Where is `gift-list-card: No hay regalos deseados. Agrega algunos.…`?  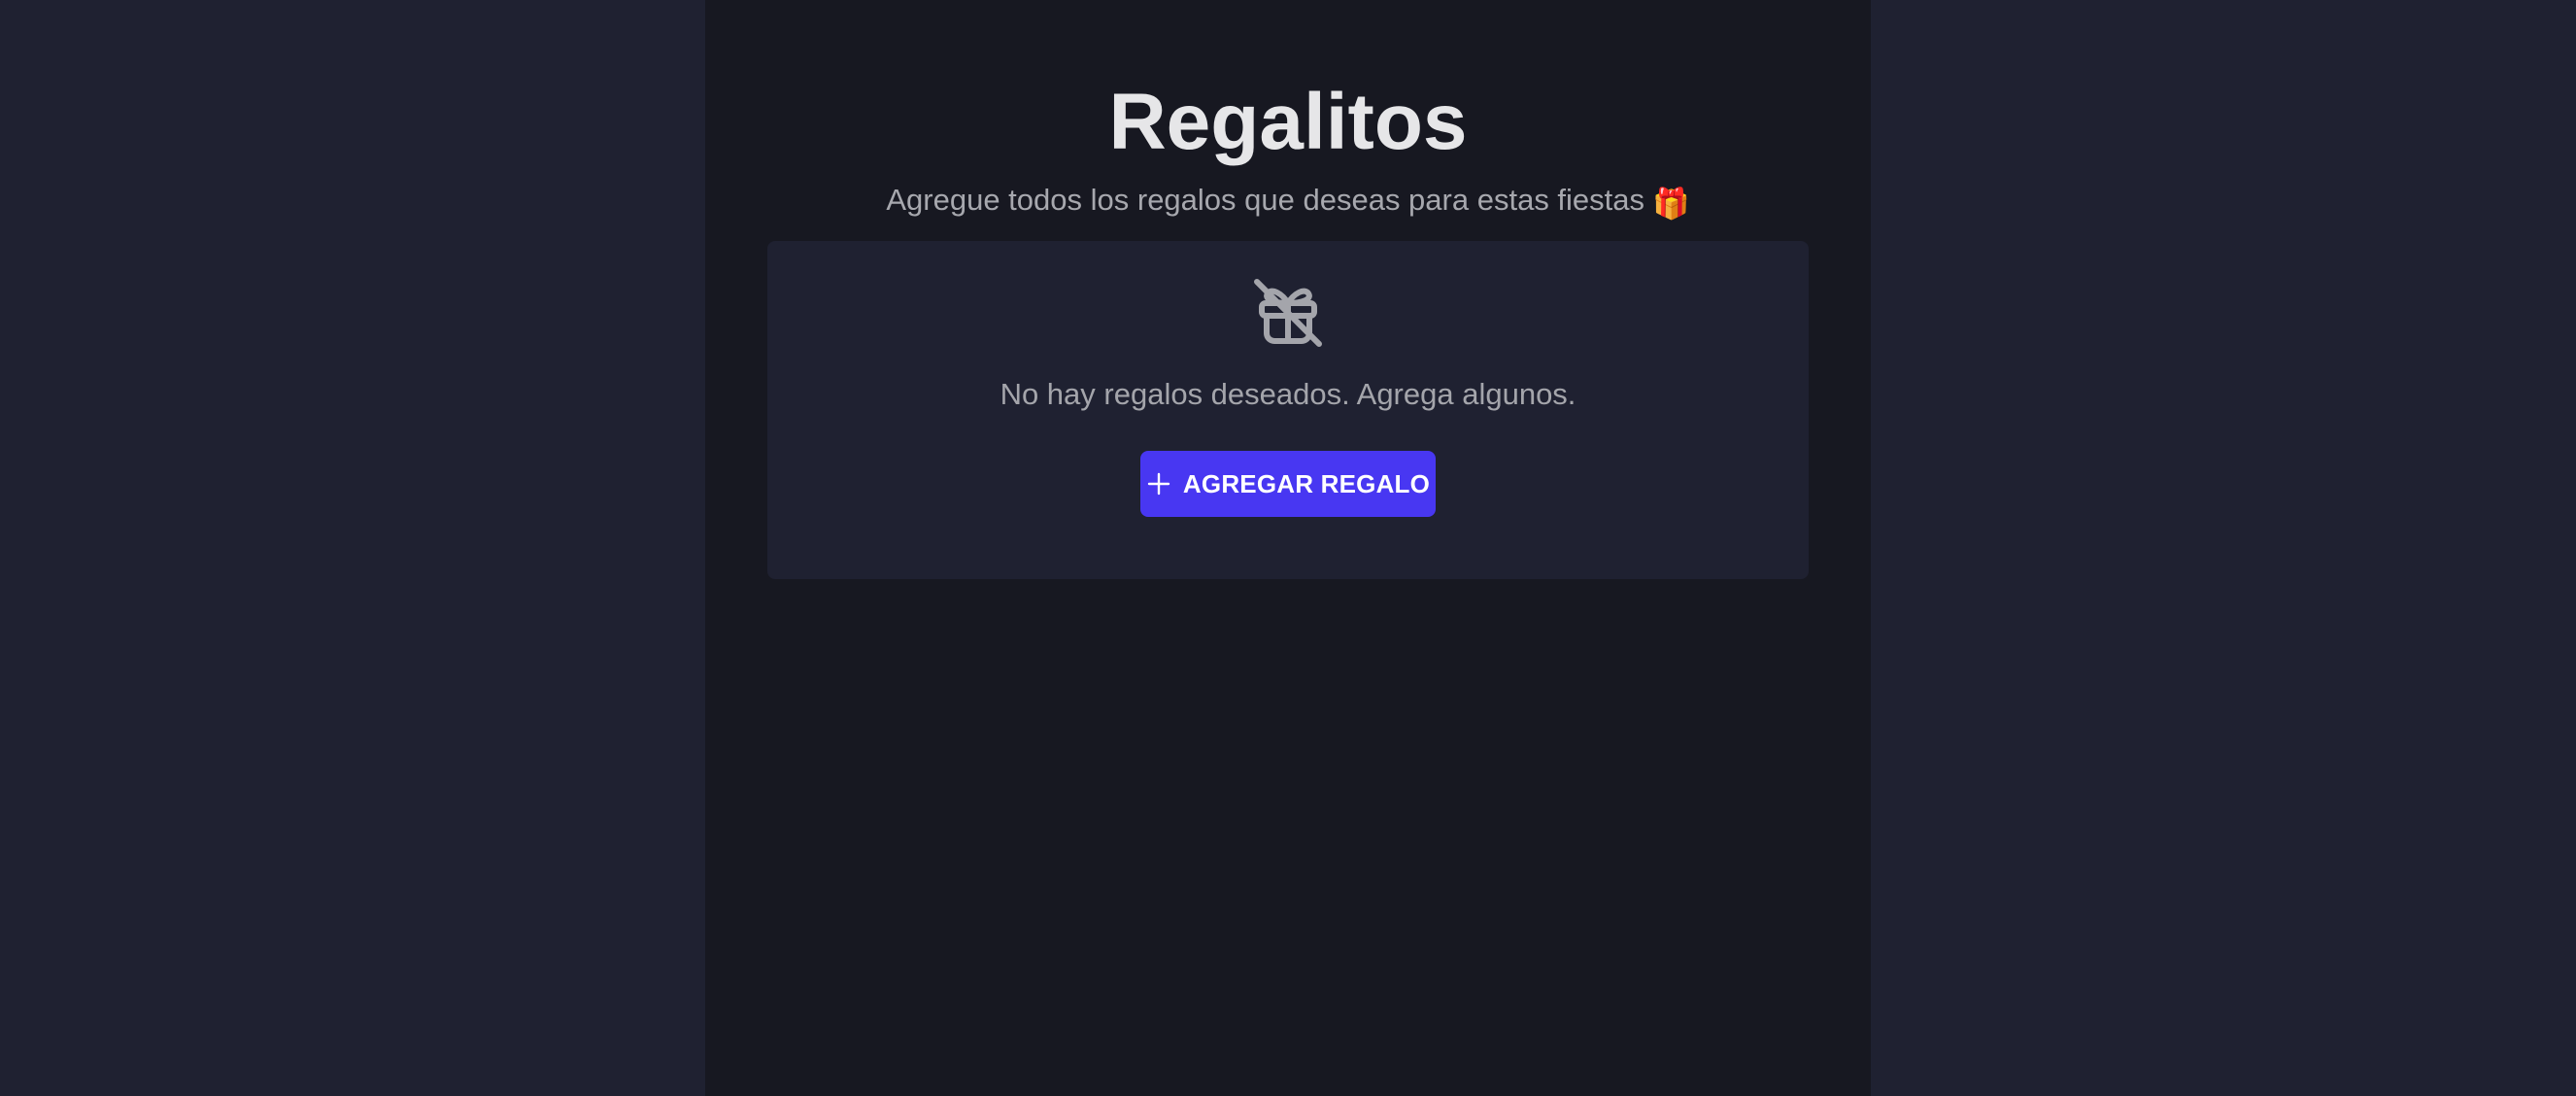
gift-list-card: No hay regalos deseados. Agrega algunos.… is located at coordinates (1288, 410).